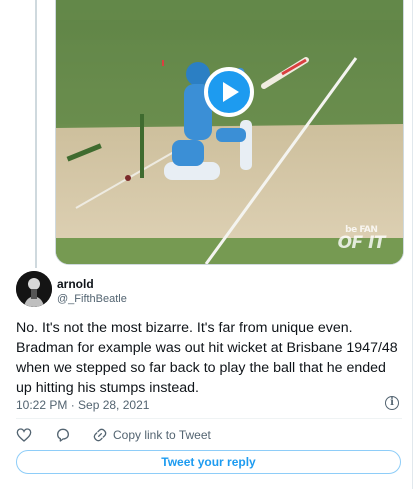 Image resolution: width=414 pixels, height=489 pixels. What do you see at coordinates (361, 243) in the screenshot?
I see `watermark-line2: OF IT` at bounding box center [361, 243].